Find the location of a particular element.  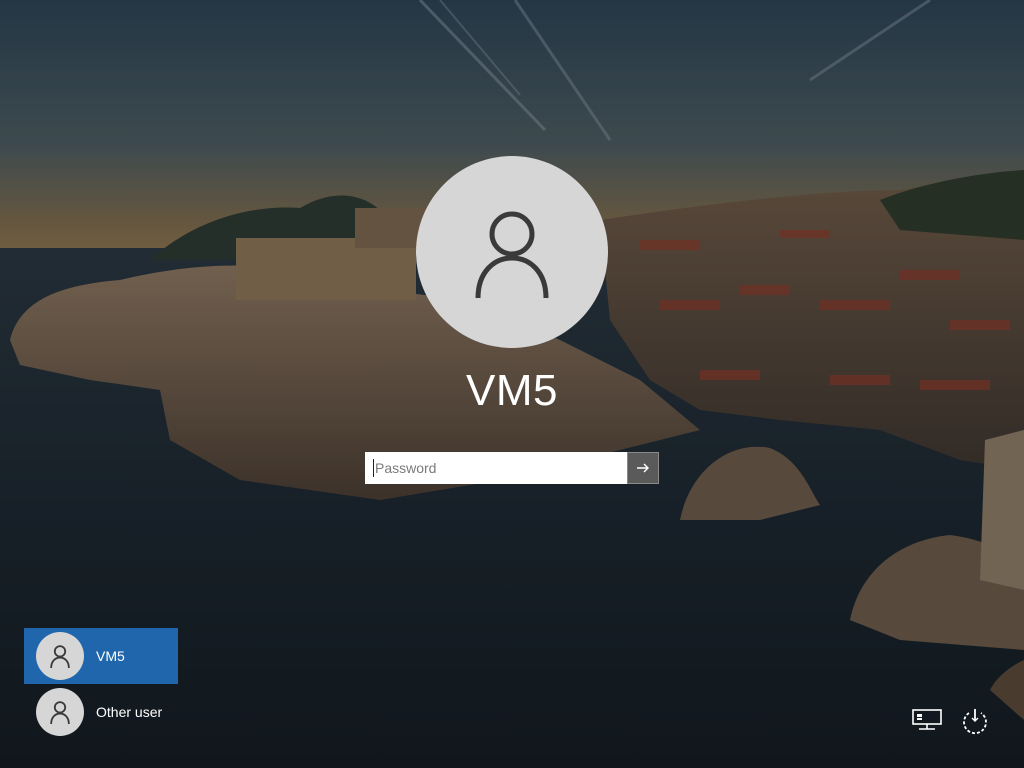

text-caret is located at coordinates (373, 468).